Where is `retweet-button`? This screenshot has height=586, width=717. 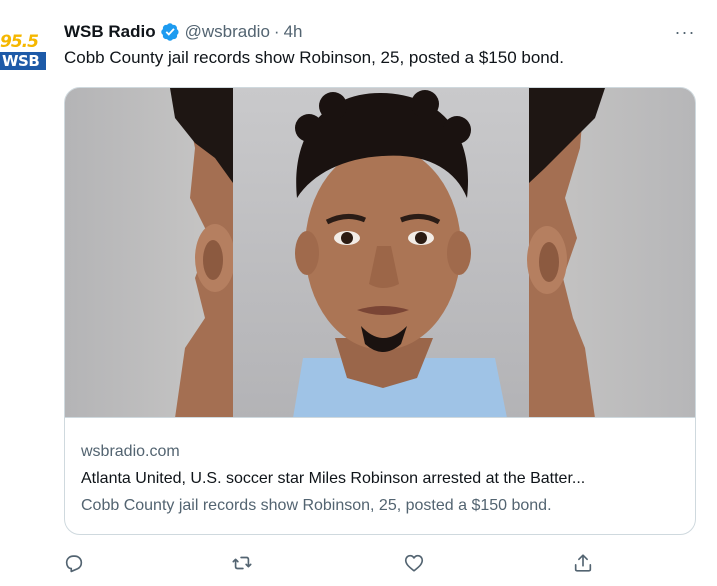 retweet-button is located at coordinates (243, 564).